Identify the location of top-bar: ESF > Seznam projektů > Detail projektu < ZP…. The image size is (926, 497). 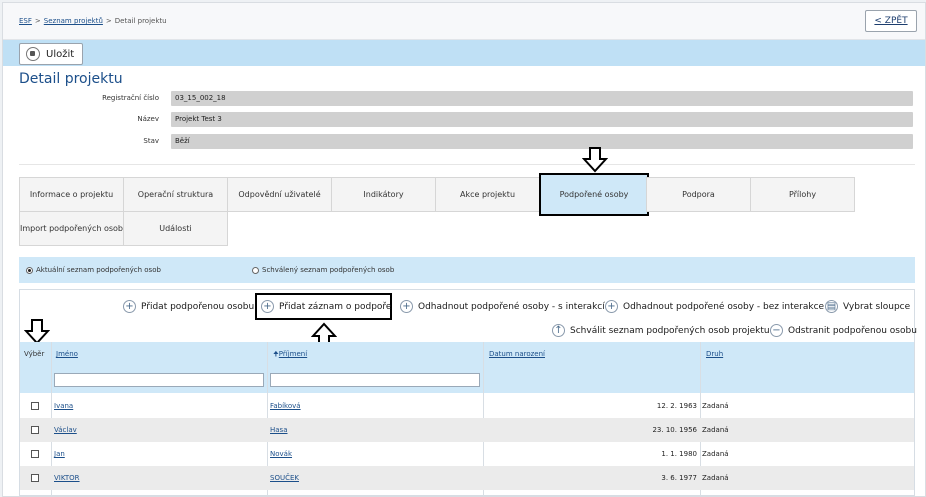
(464, 21).